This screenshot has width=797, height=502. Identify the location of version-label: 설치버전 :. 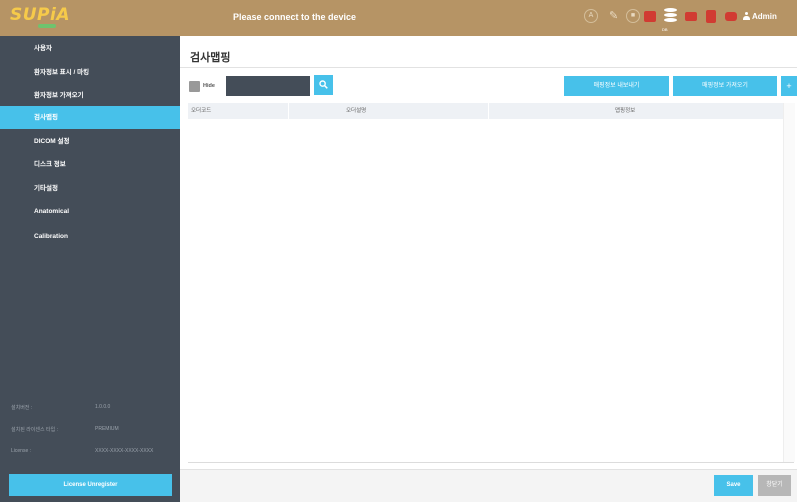
(22, 408).